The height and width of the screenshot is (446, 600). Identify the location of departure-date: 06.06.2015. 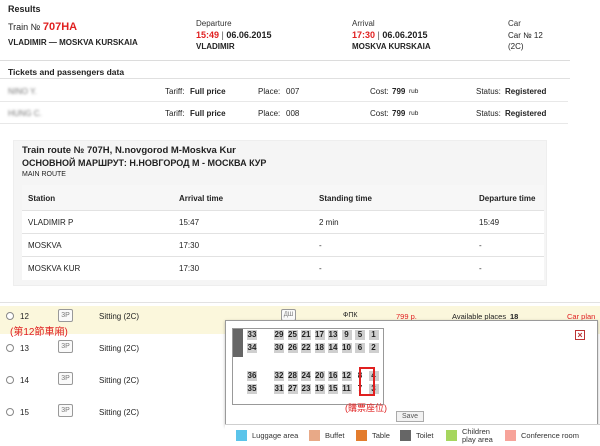
(249, 35).